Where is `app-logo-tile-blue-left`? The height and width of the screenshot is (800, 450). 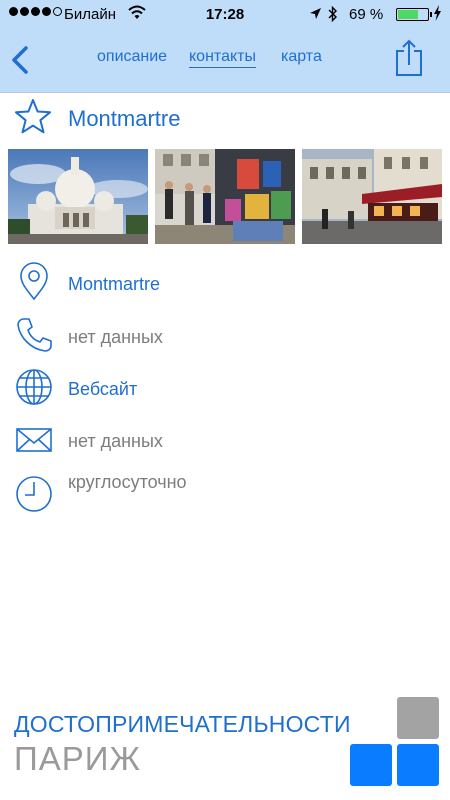 app-logo-tile-blue-left is located at coordinates (371, 765).